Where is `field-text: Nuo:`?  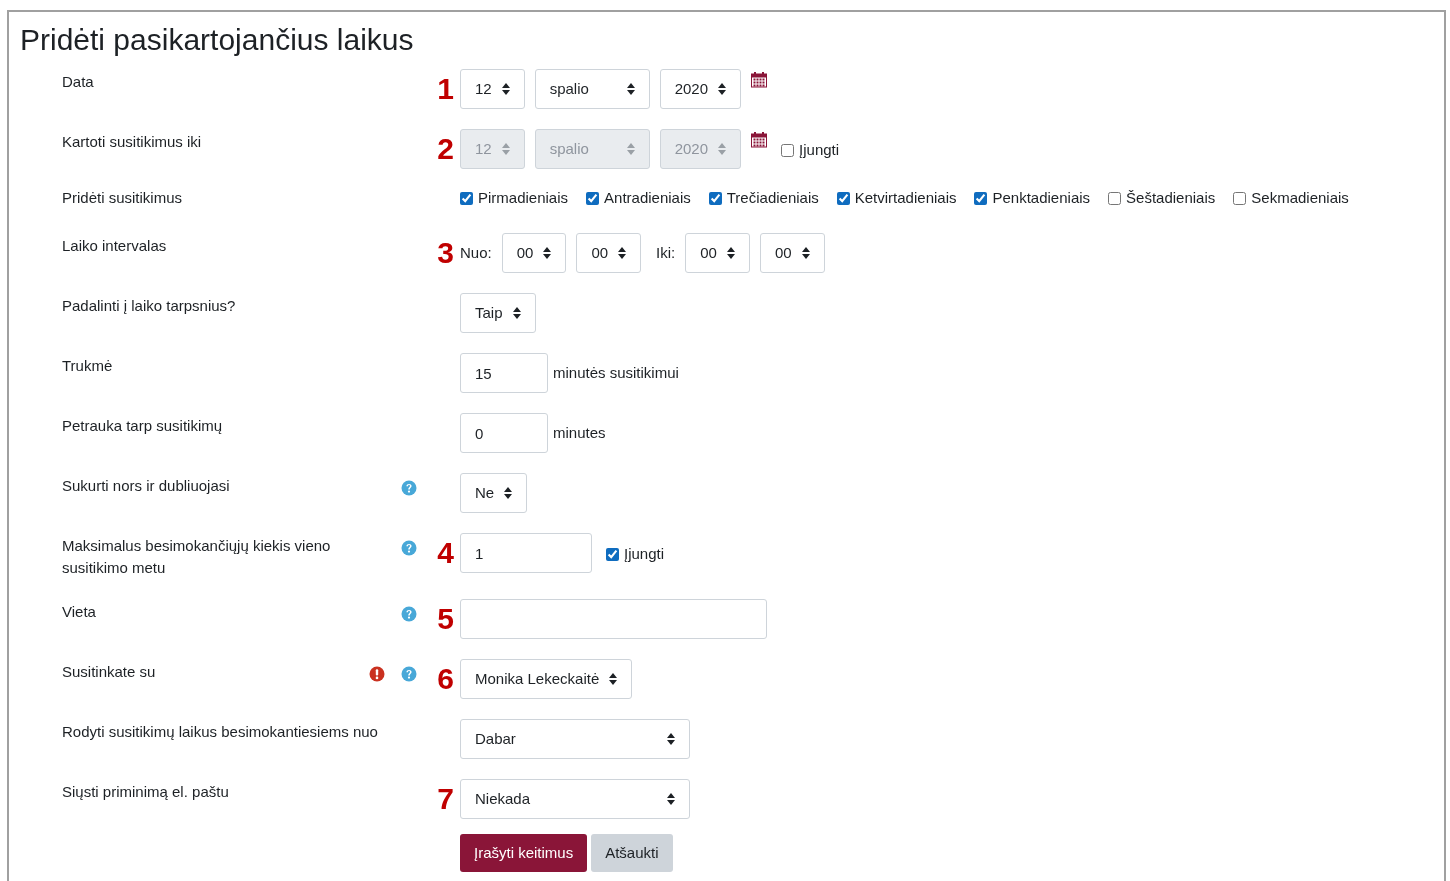
field-text: Nuo: is located at coordinates (476, 252).